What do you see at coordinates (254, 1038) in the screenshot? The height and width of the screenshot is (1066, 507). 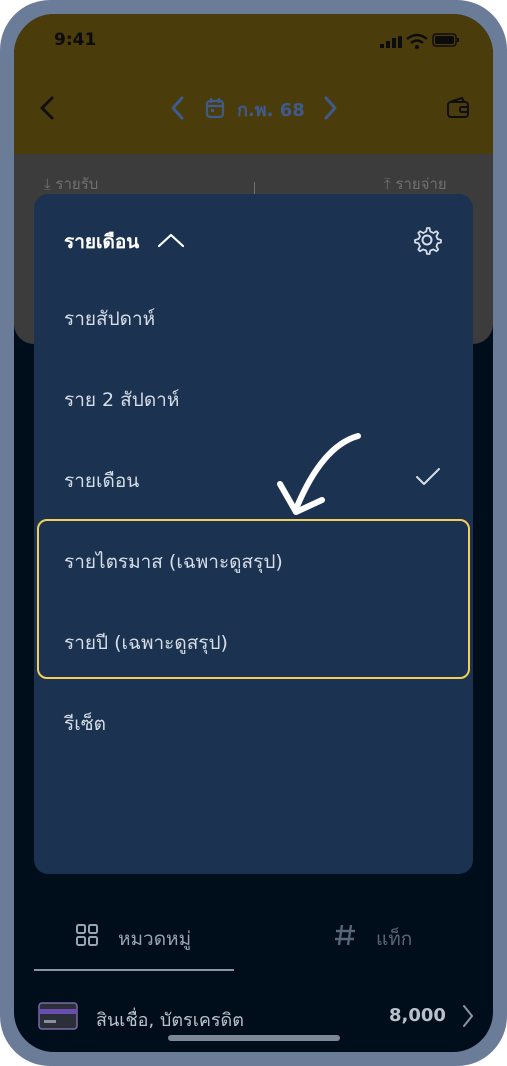 I see `home-indicator` at bounding box center [254, 1038].